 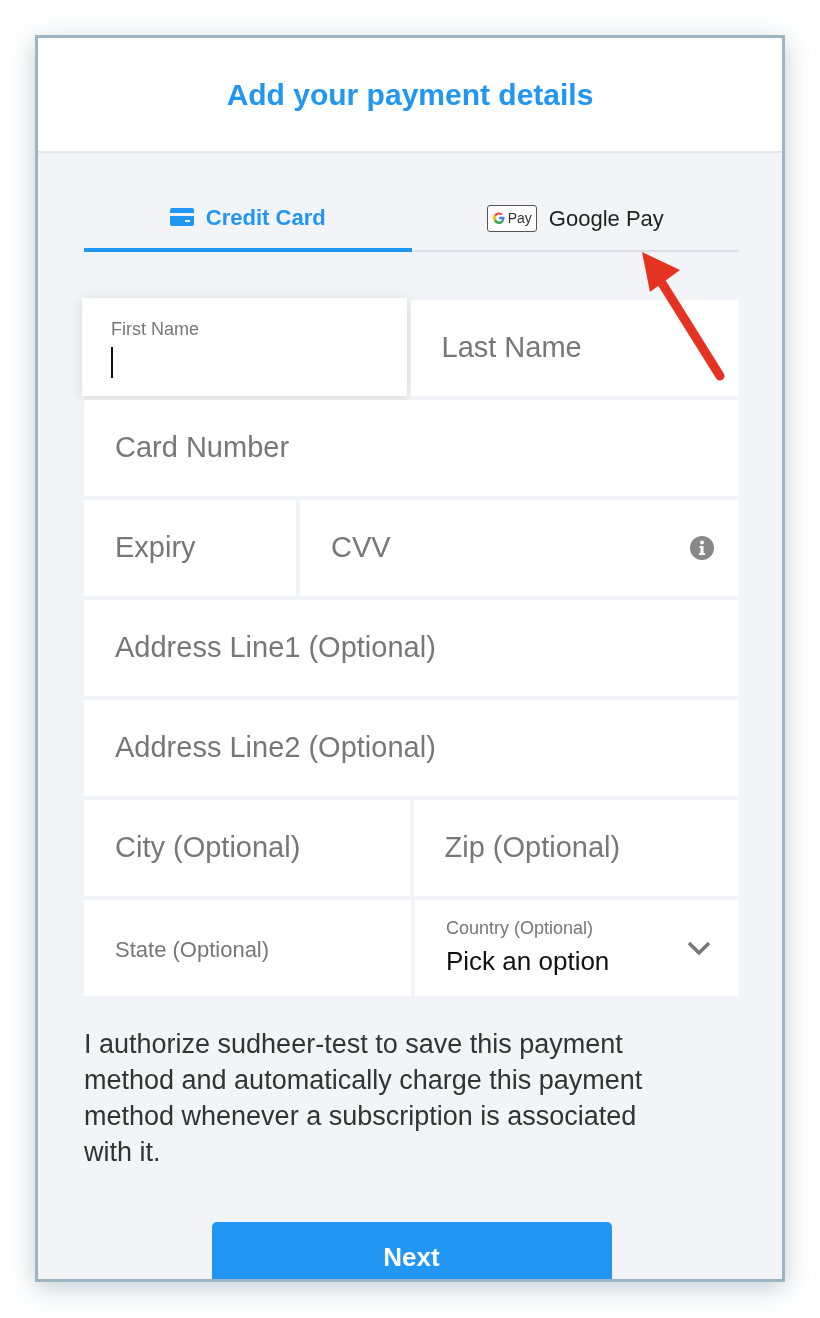 What do you see at coordinates (411, 448) in the screenshot?
I see `input-field: Card Number` at bounding box center [411, 448].